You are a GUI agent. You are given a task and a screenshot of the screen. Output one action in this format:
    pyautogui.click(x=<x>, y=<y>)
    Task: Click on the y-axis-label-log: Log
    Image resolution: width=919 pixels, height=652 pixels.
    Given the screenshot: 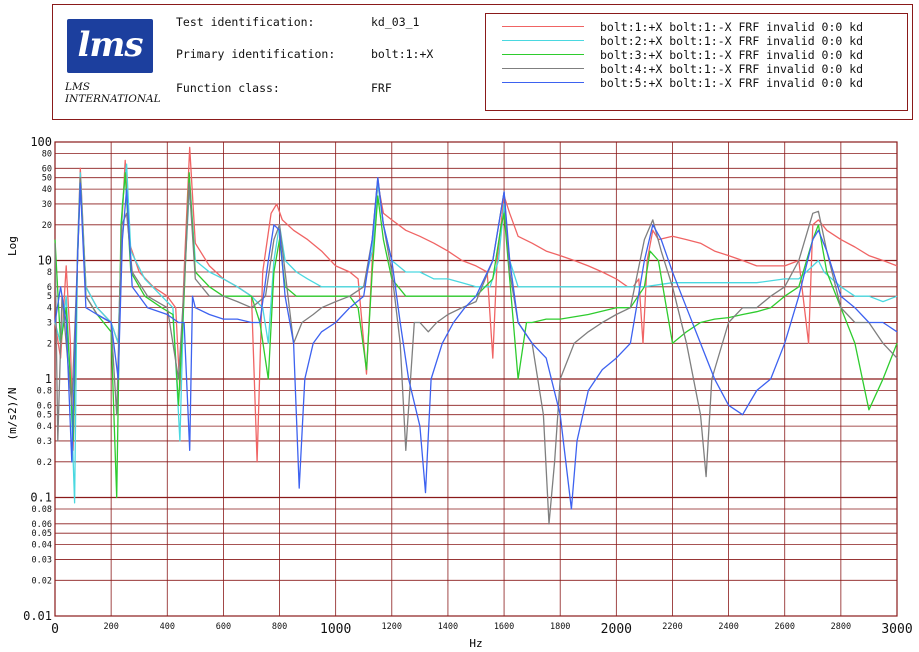 What is the action you would take?
    pyautogui.click(x=12, y=246)
    